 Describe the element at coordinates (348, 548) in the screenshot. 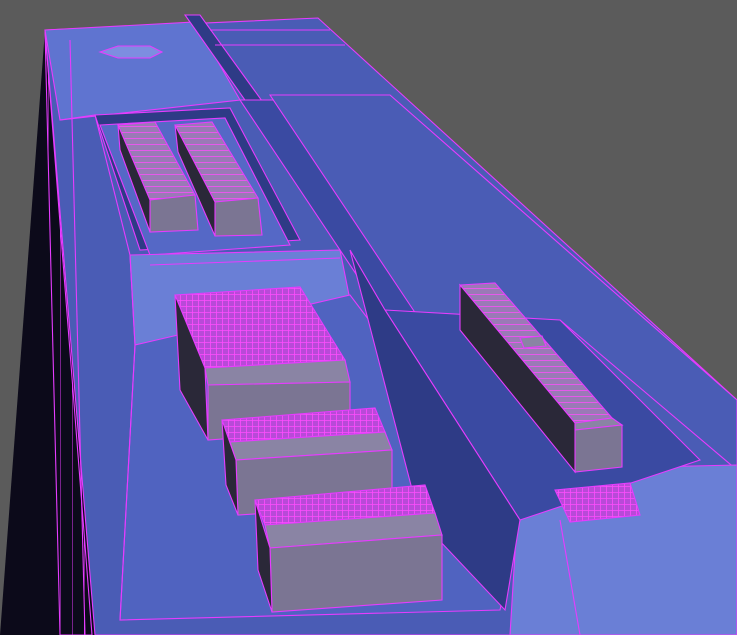

I see `grid-chip-small` at that location.